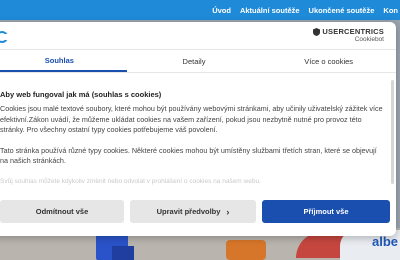  I want to click on dialog-header: USERCENTRICS Cookiebot, so click(198, 36).